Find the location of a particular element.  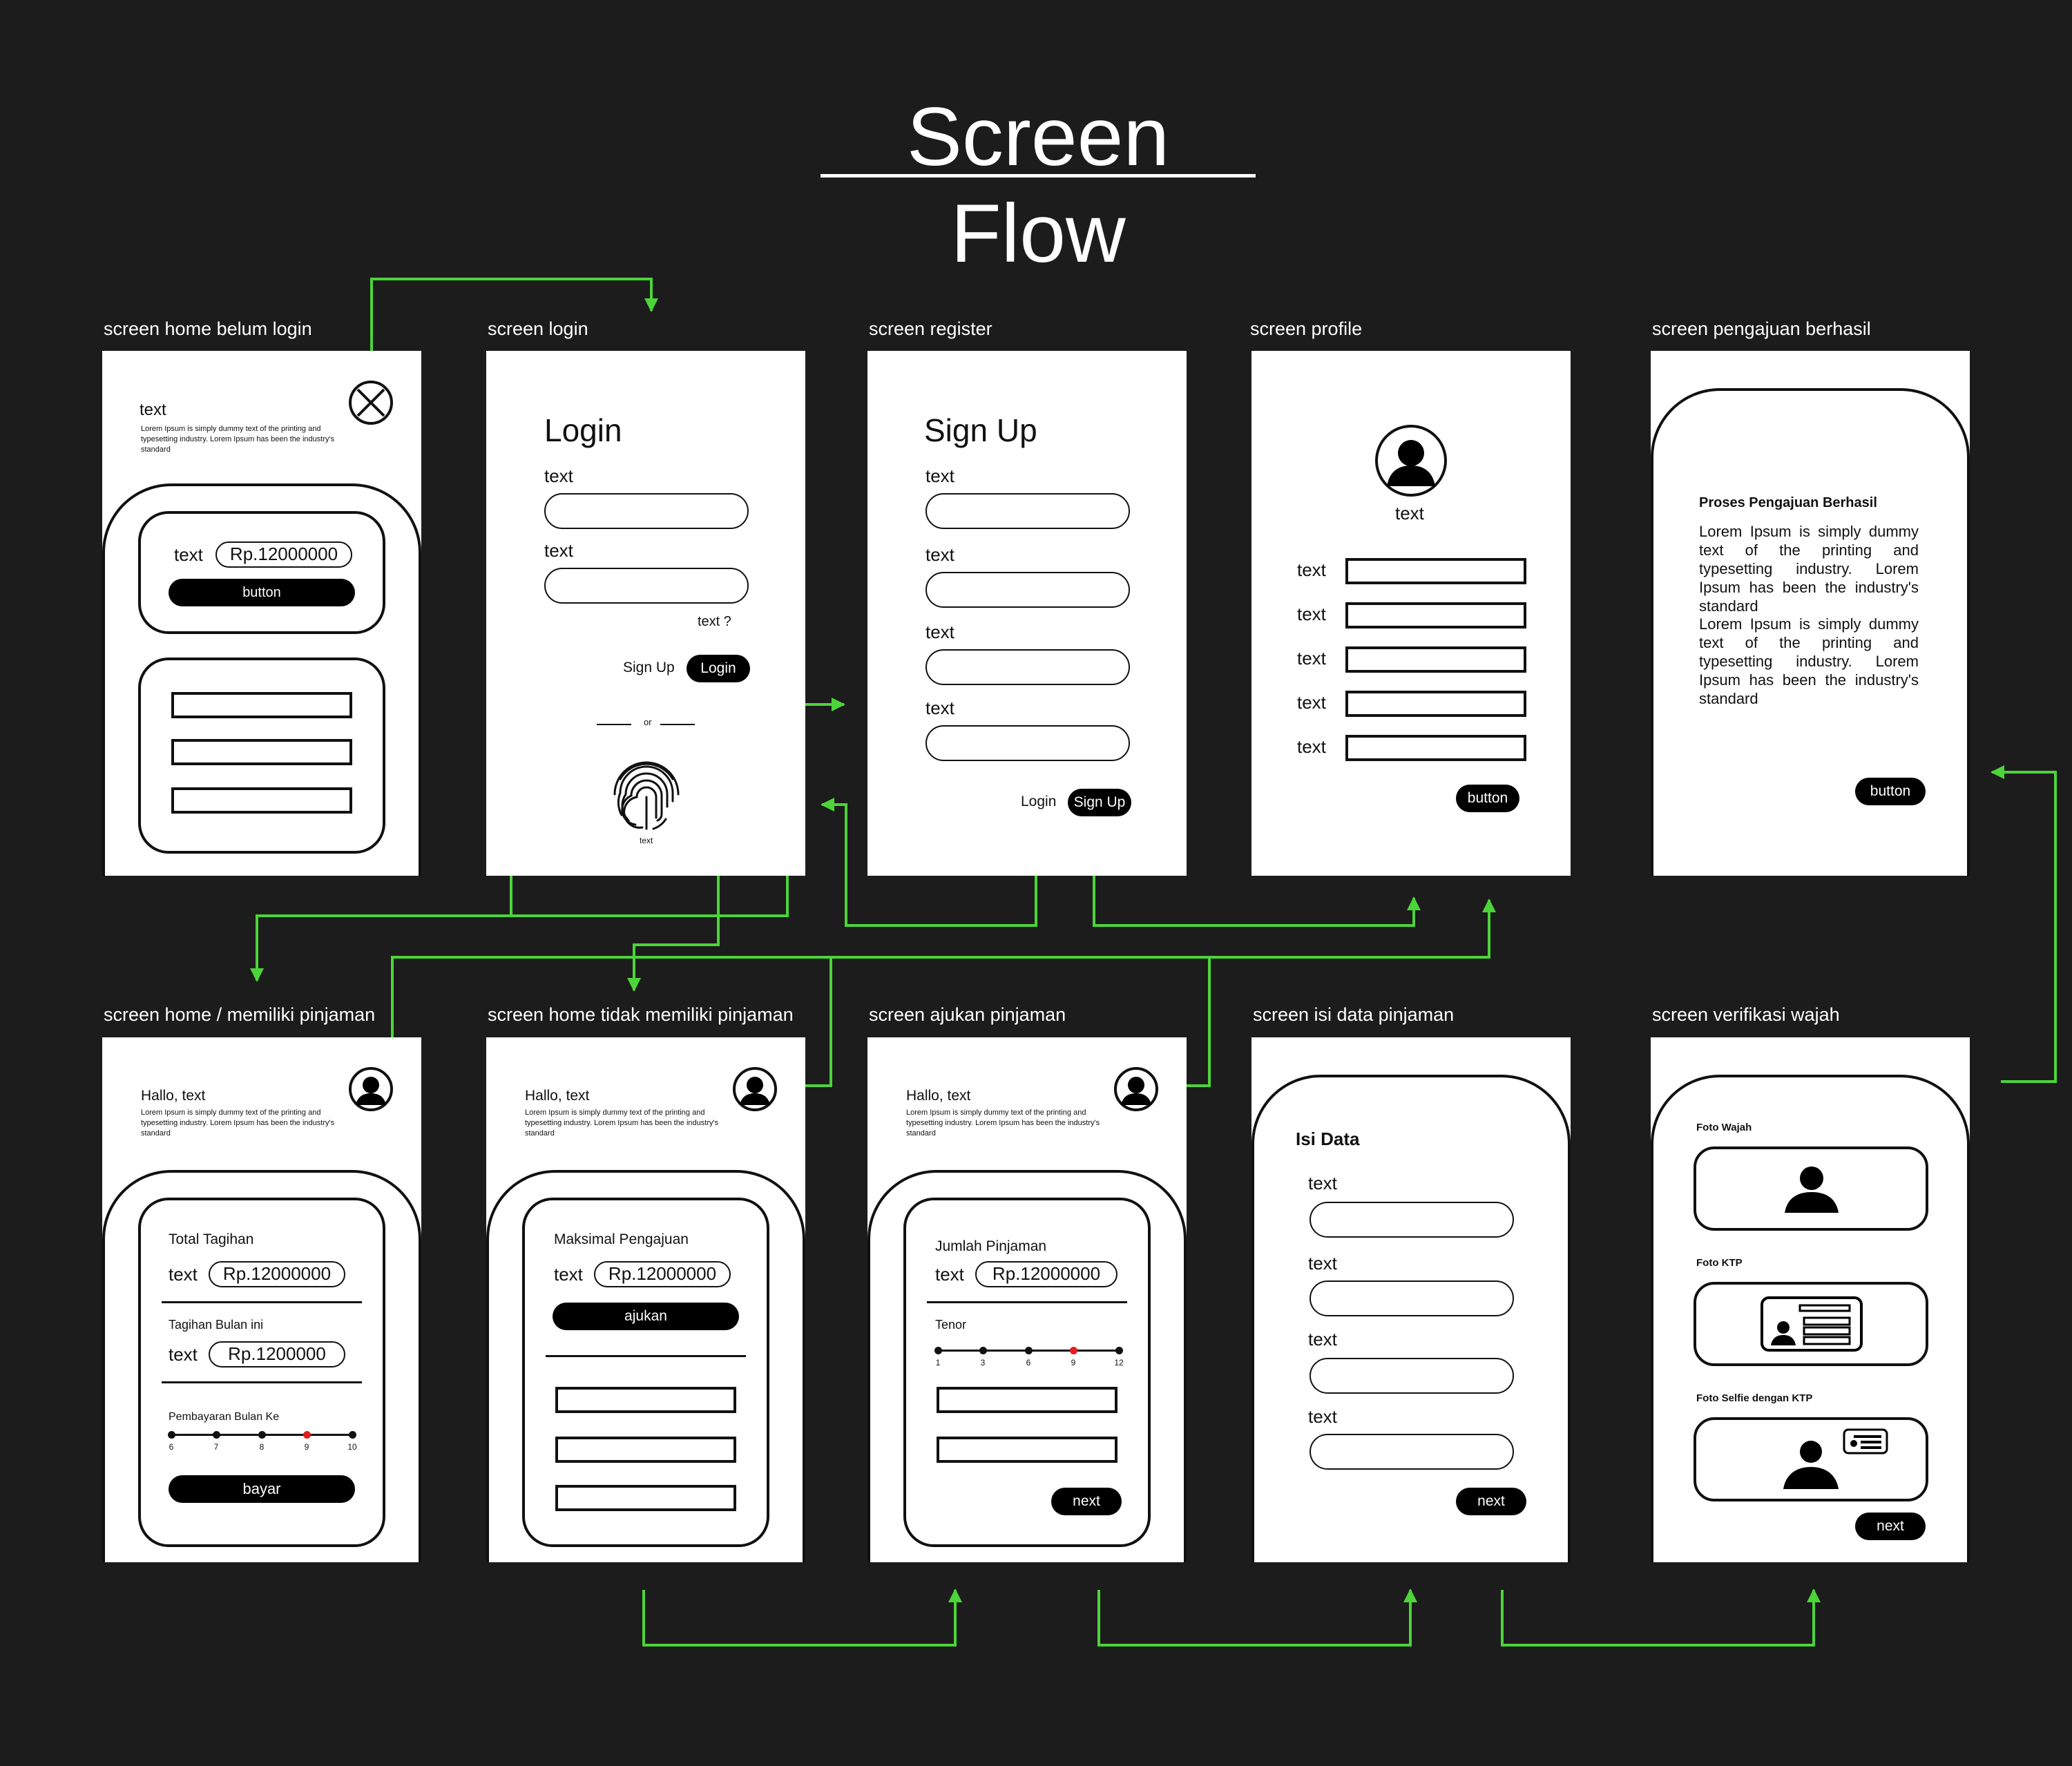

pay-button: bayar is located at coordinates (262, 1489).